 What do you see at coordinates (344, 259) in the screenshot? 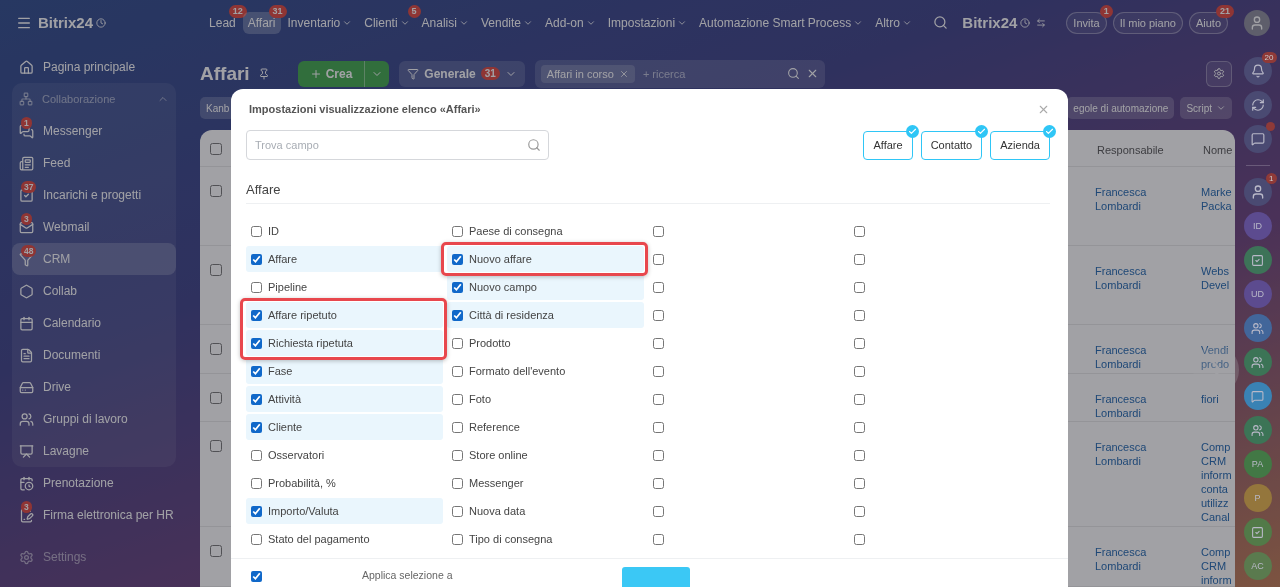
I see `field-option: Affare` at bounding box center [344, 259].